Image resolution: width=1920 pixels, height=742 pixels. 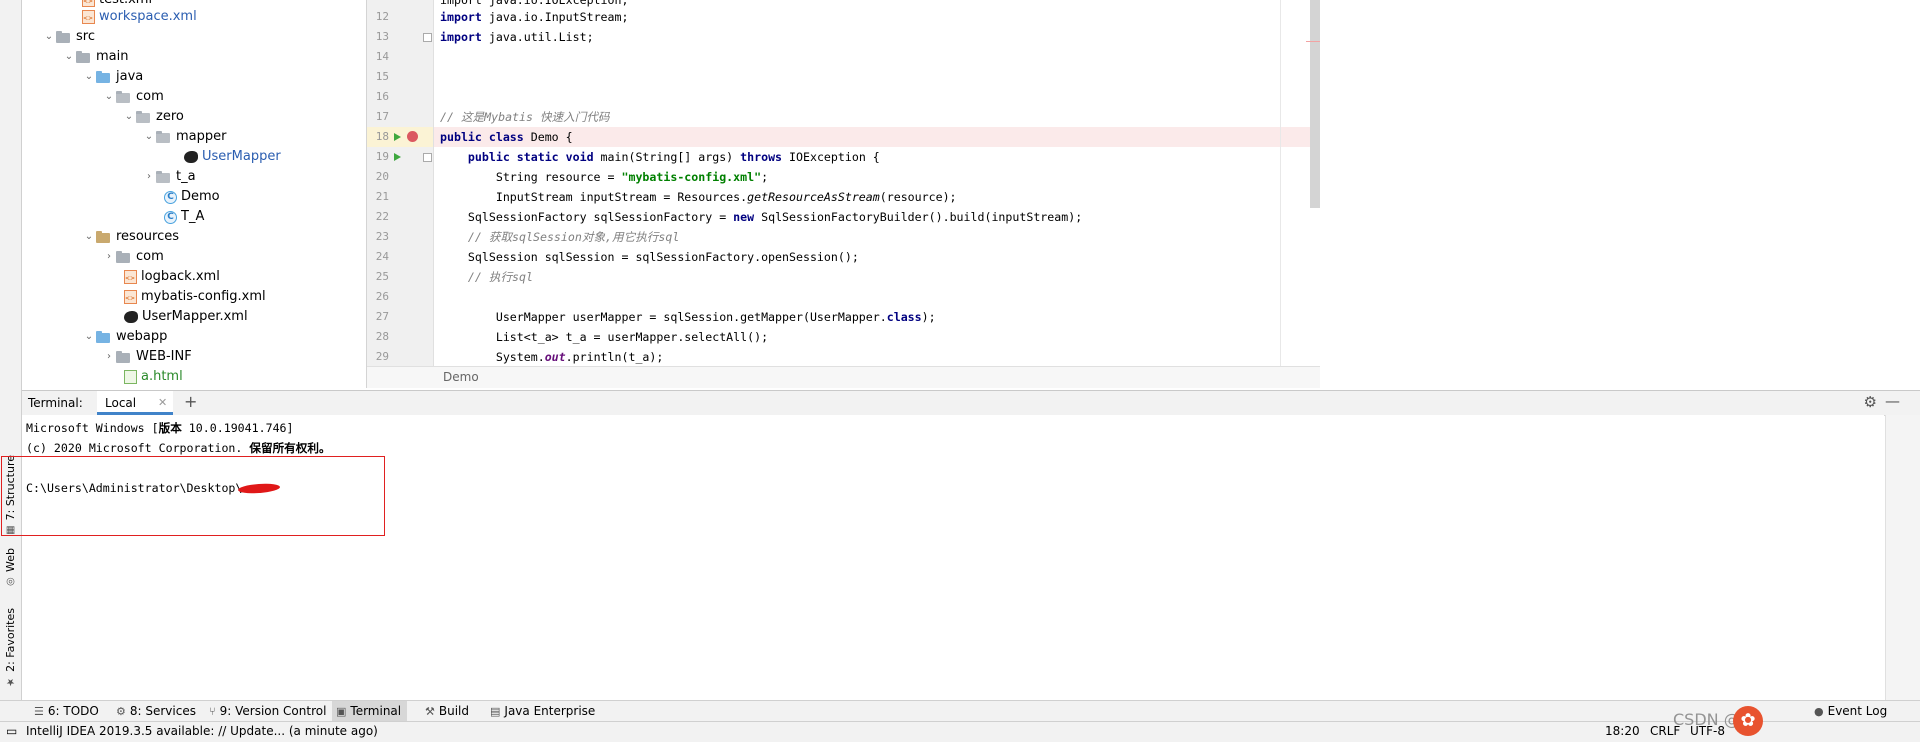 What do you see at coordinates (180, 276) in the screenshot?
I see `tree-item-label: logback.xml` at bounding box center [180, 276].